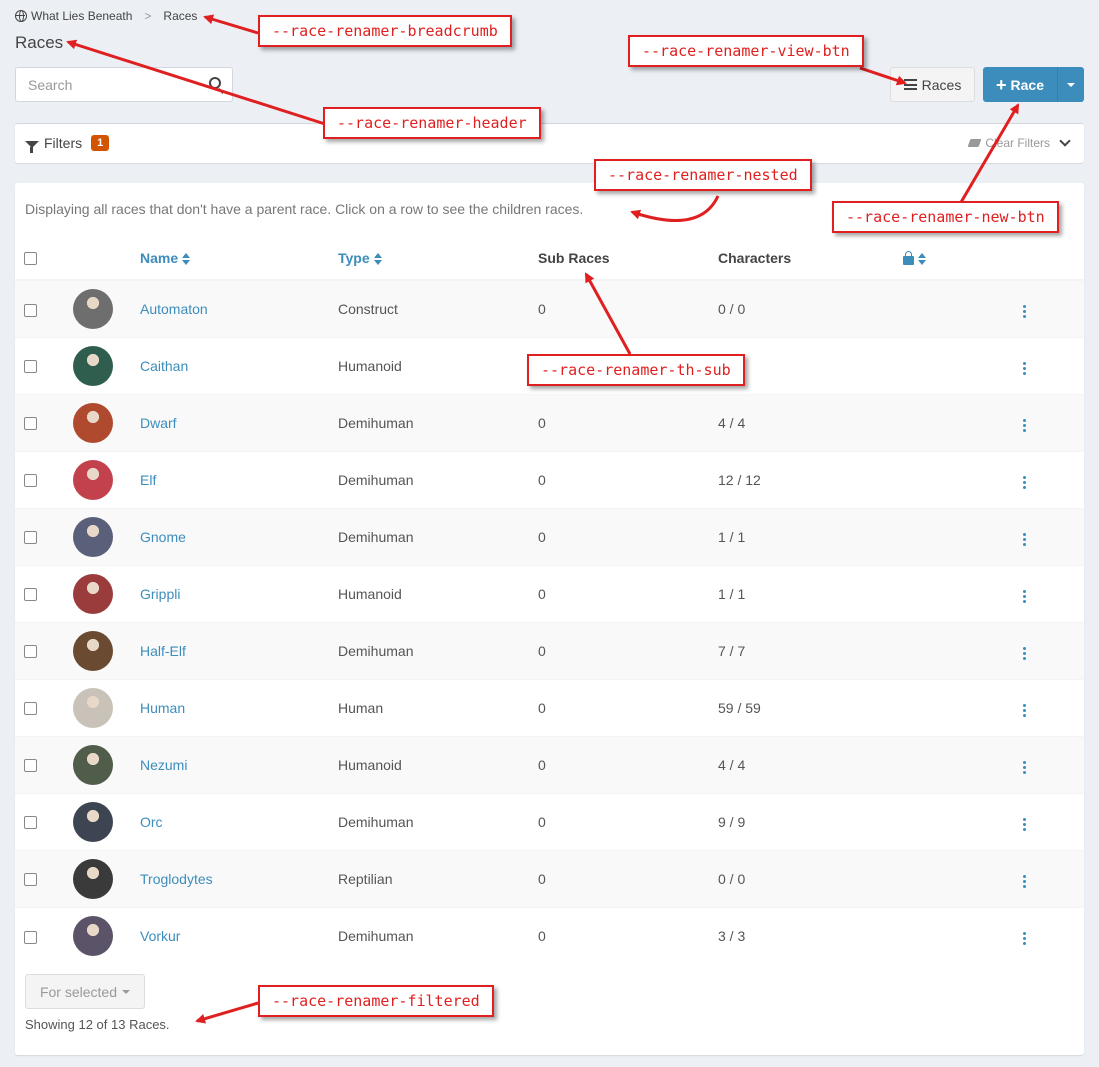 The height and width of the screenshot is (1067, 1099). I want to click on table-row: Vorkur Demihuman 0 3 / 3, so click(549, 935).